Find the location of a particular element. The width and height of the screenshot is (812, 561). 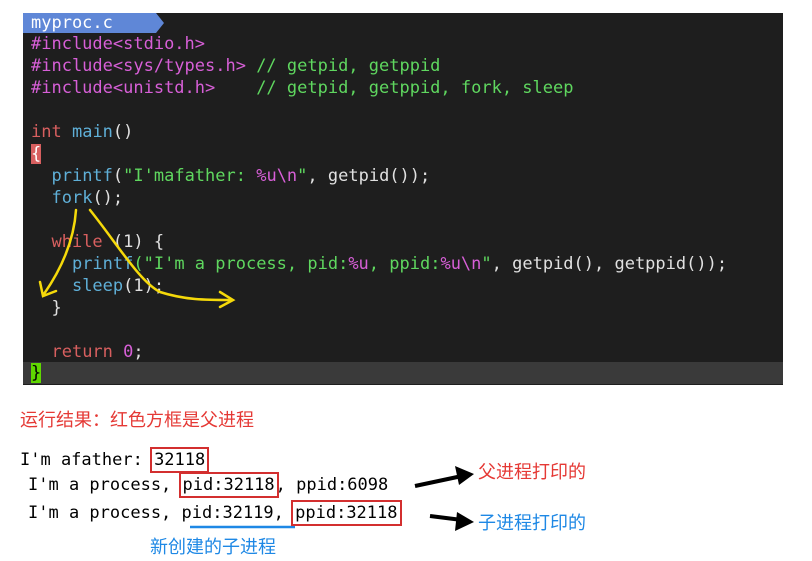

output-line-process-child: I'm a process, pid:32119, ppid:32118 is located at coordinates (215, 513).